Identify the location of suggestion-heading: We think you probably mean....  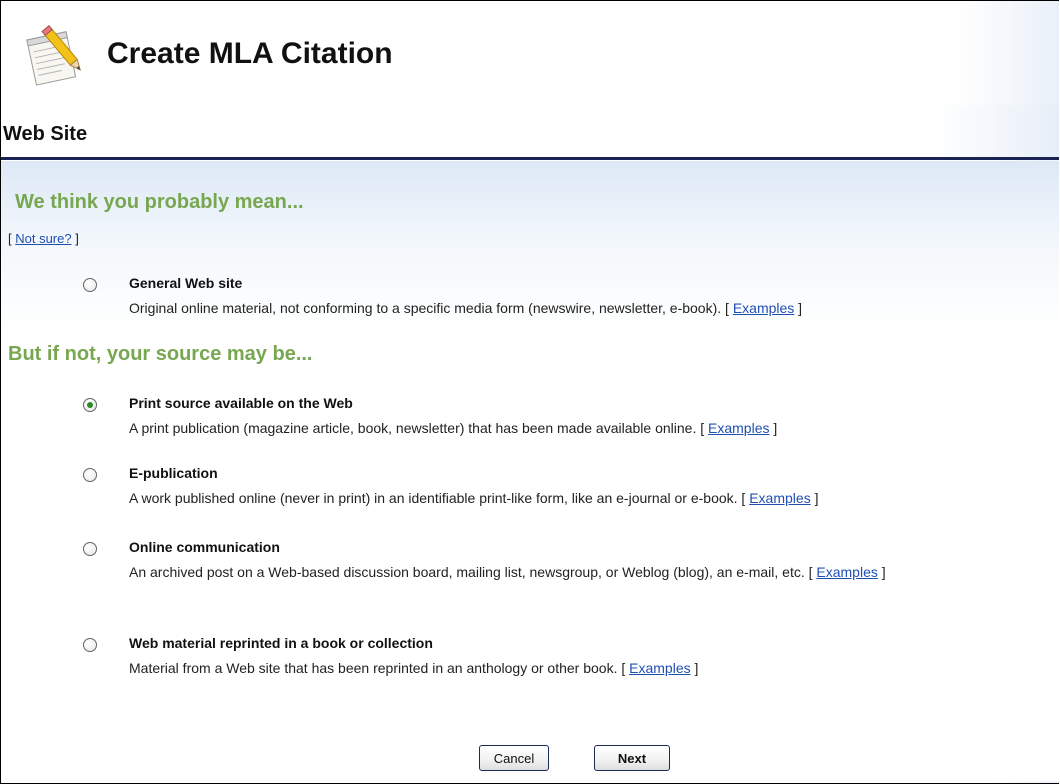
(159, 202).